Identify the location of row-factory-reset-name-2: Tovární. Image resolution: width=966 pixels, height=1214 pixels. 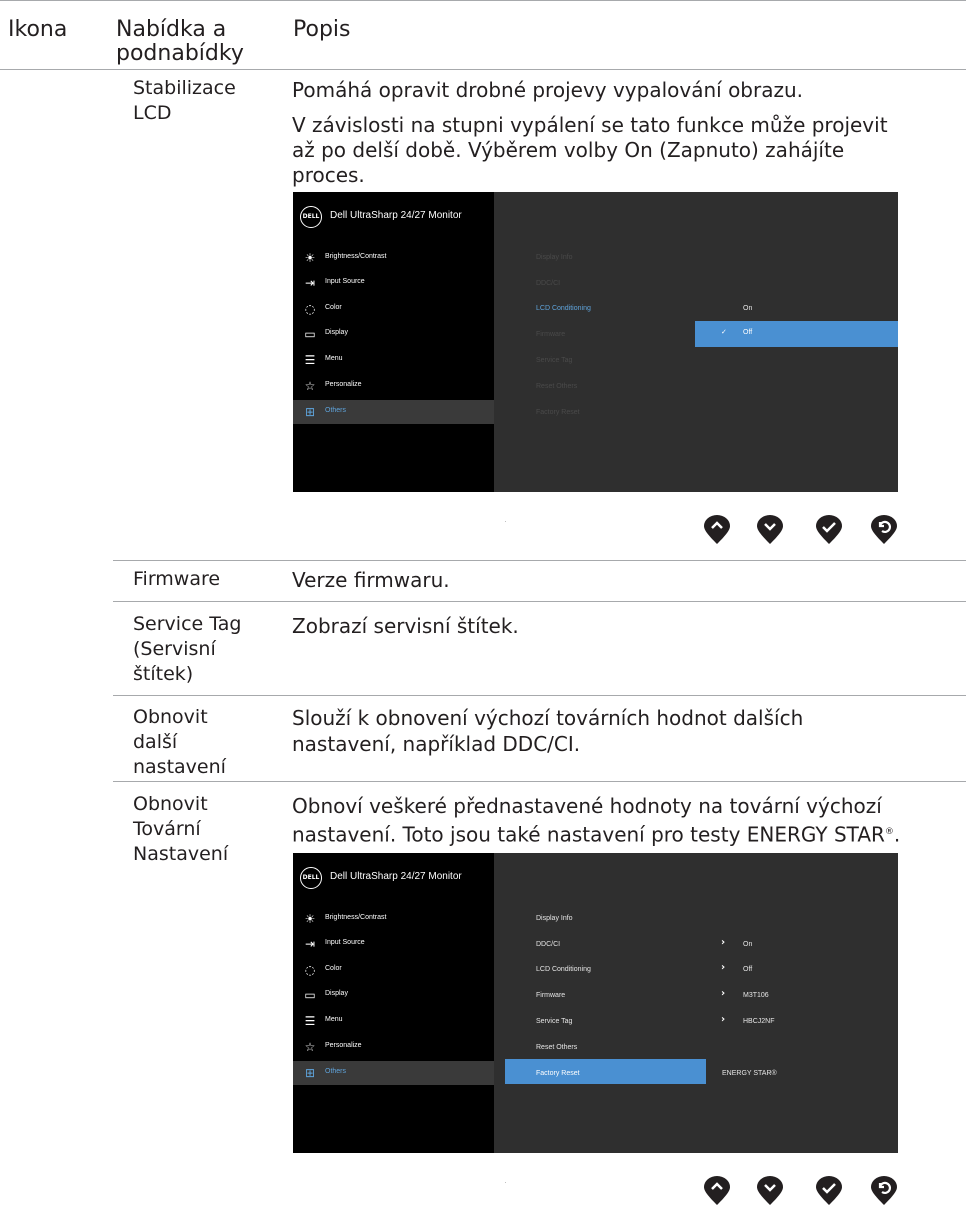
(167, 829).